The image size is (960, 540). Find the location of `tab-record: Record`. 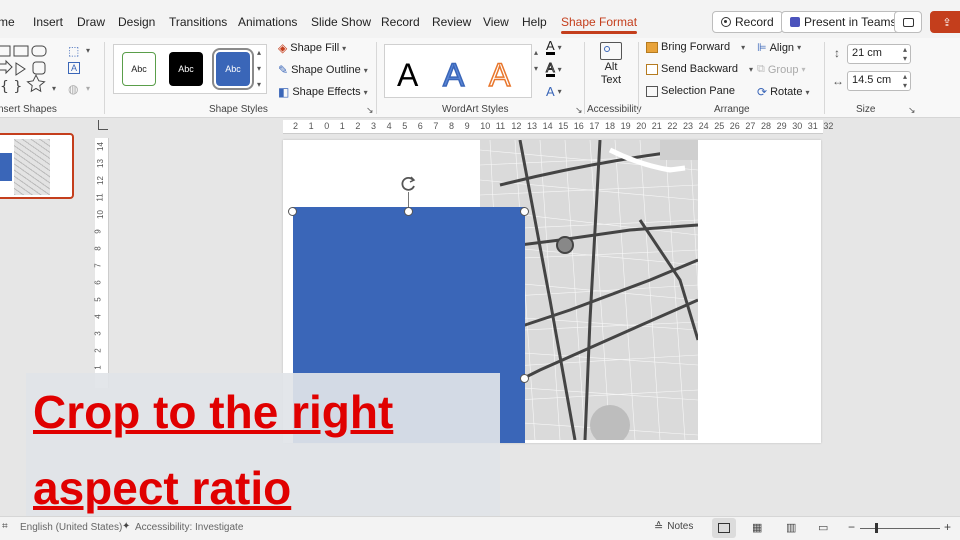

tab-record: Record is located at coordinates (400, 22).